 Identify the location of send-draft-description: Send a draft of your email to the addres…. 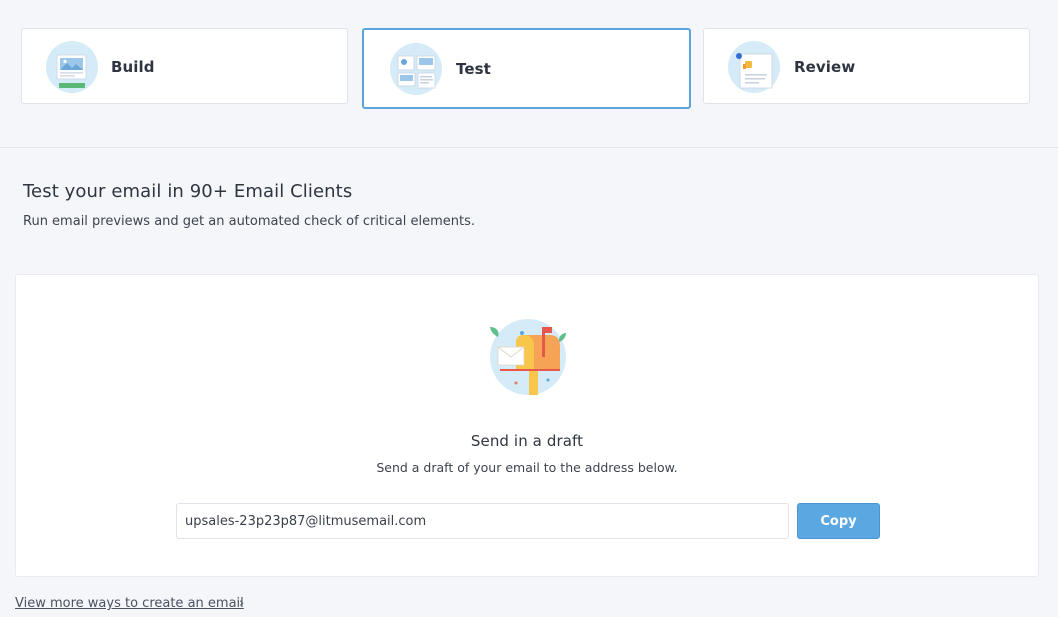
(527, 467).